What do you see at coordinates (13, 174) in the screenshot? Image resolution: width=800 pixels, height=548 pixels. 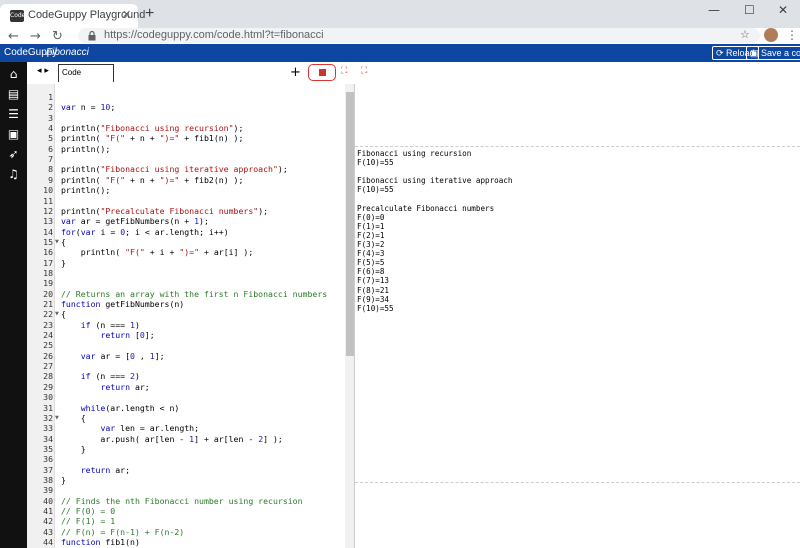 I see `music-icon: ♫` at bounding box center [13, 174].